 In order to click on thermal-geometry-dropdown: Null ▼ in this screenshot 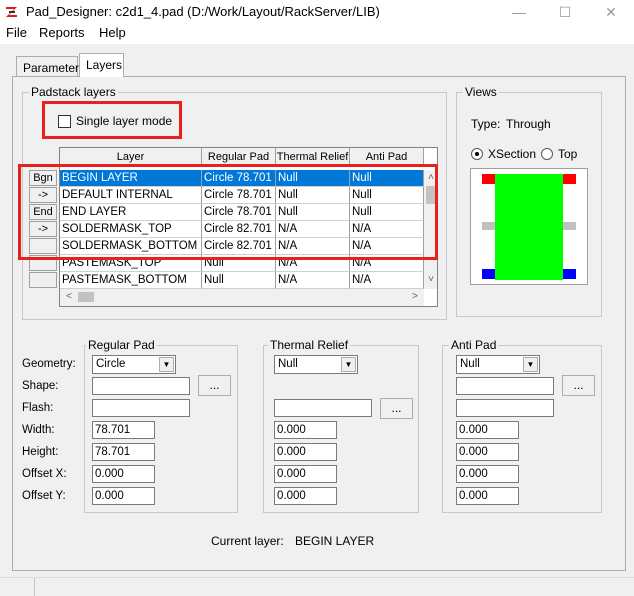, I will do `click(316, 364)`.